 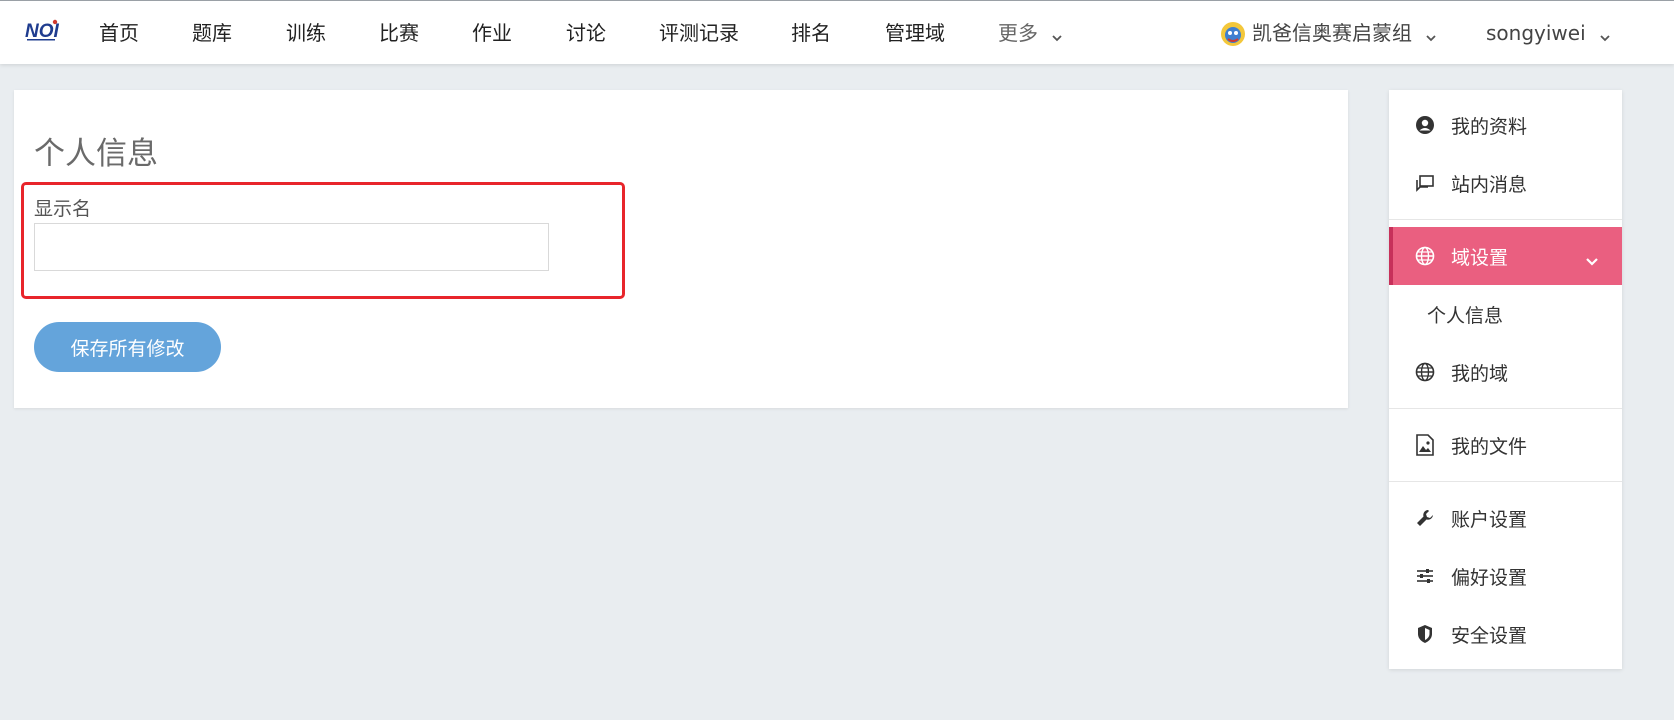 I want to click on site-logo: NOI, so click(x=42, y=30).